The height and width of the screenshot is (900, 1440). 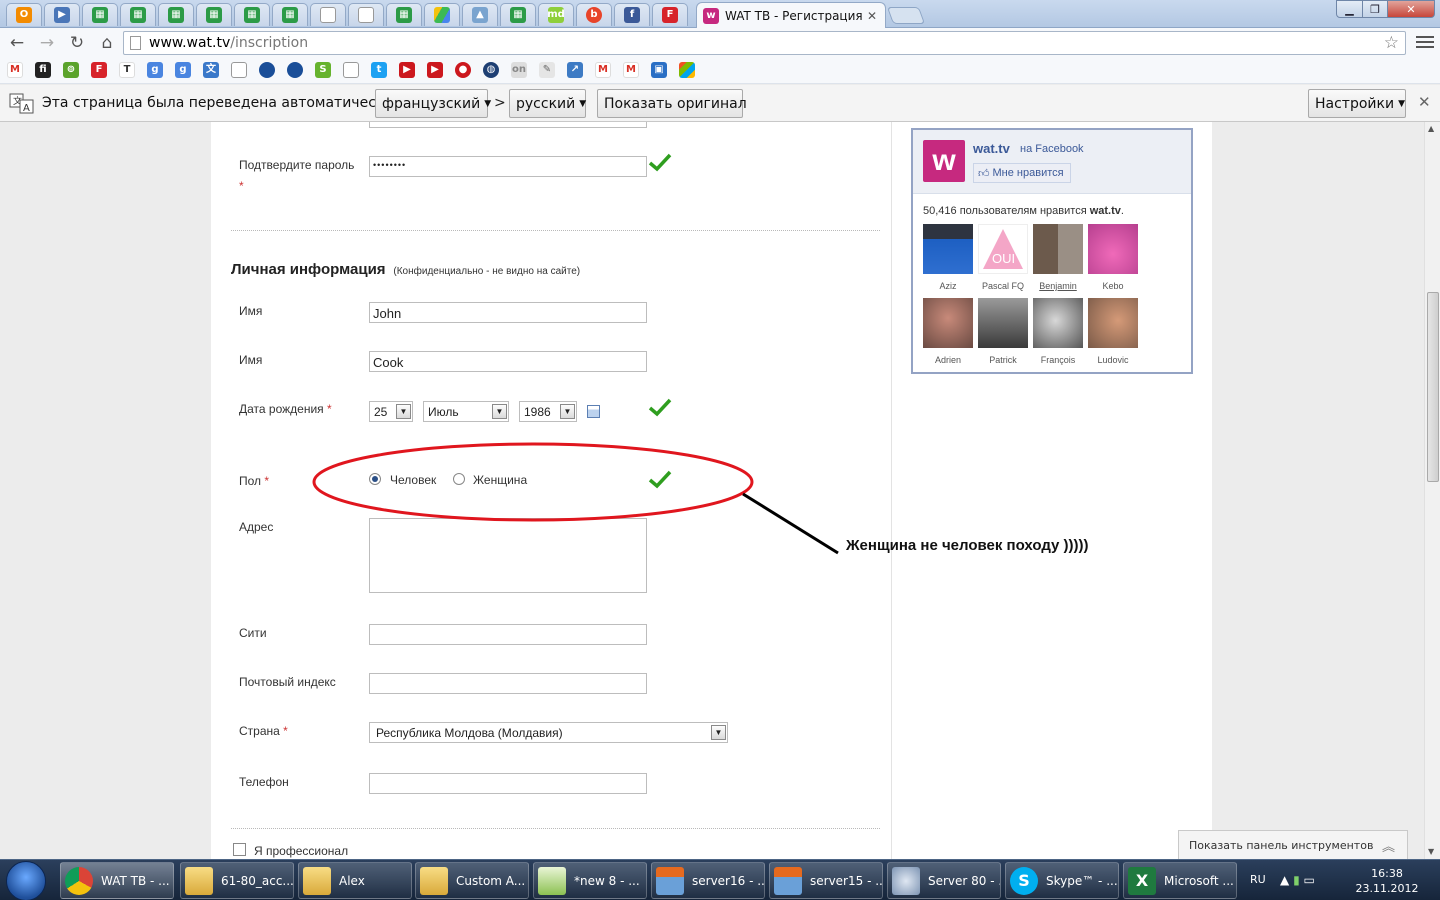 I want to click on address-textarea, so click(x=508, y=555).